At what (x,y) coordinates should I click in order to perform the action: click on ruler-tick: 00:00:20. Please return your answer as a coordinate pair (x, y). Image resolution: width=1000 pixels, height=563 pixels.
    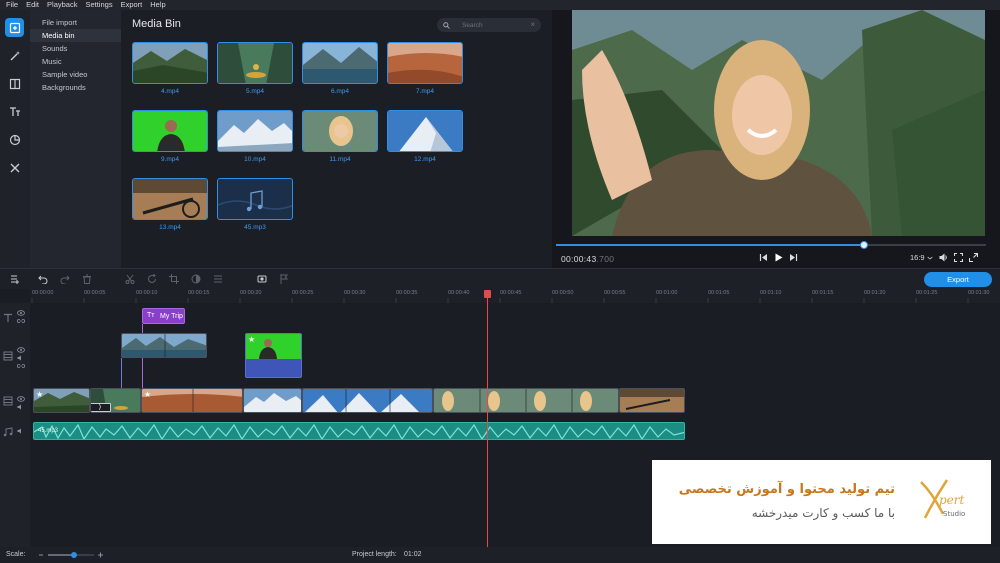
    Looking at the image, I should click on (251, 293).